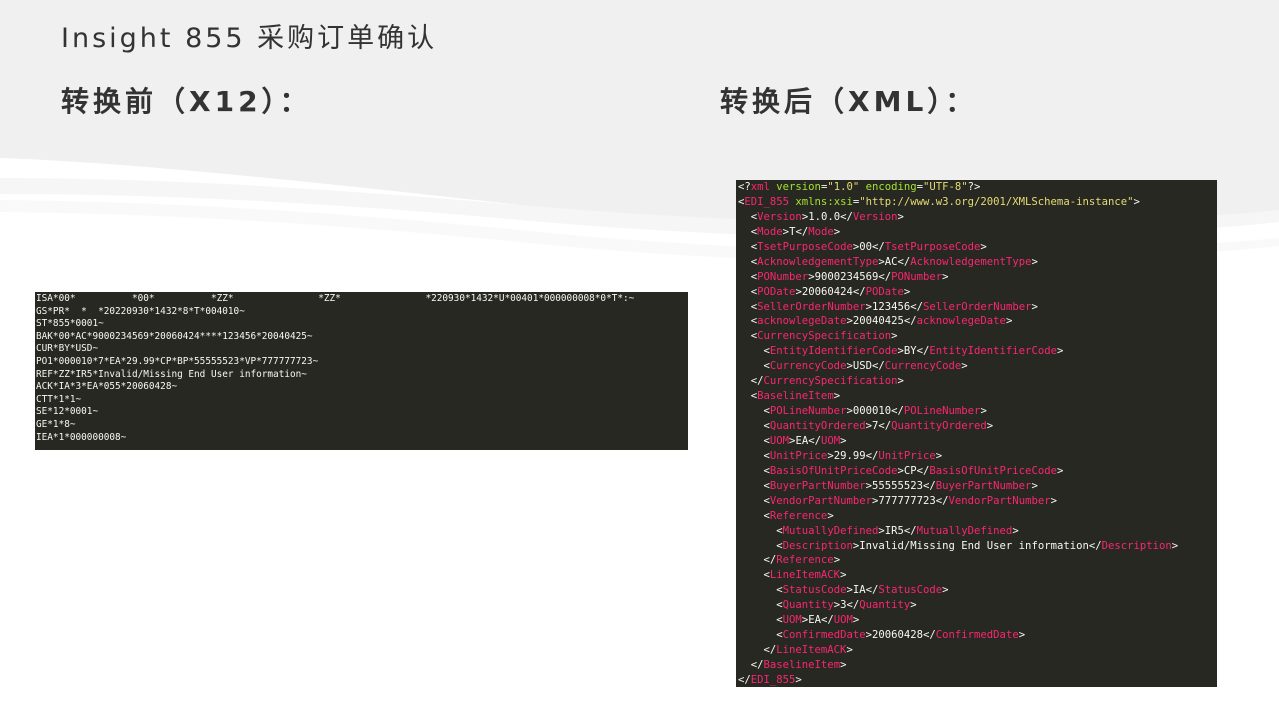 Image resolution: width=1279 pixels, height=716 pixels. Describe the element at coordinates (67, 412) in the screenshot. I see `x12-segment-line: SE*12*0001~` at that location.